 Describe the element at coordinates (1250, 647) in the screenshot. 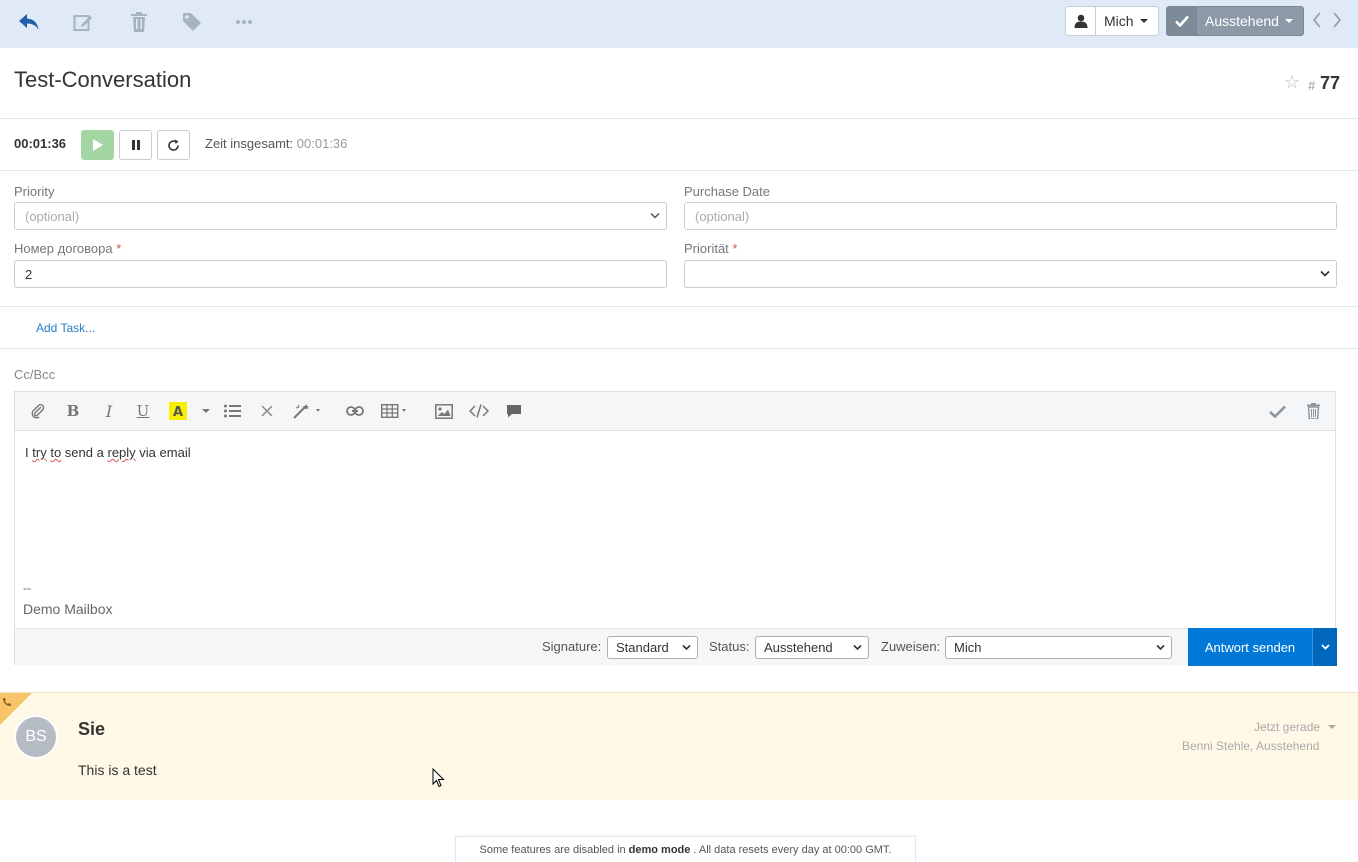

I see `send-reply-button: Antwort senden` at that location.